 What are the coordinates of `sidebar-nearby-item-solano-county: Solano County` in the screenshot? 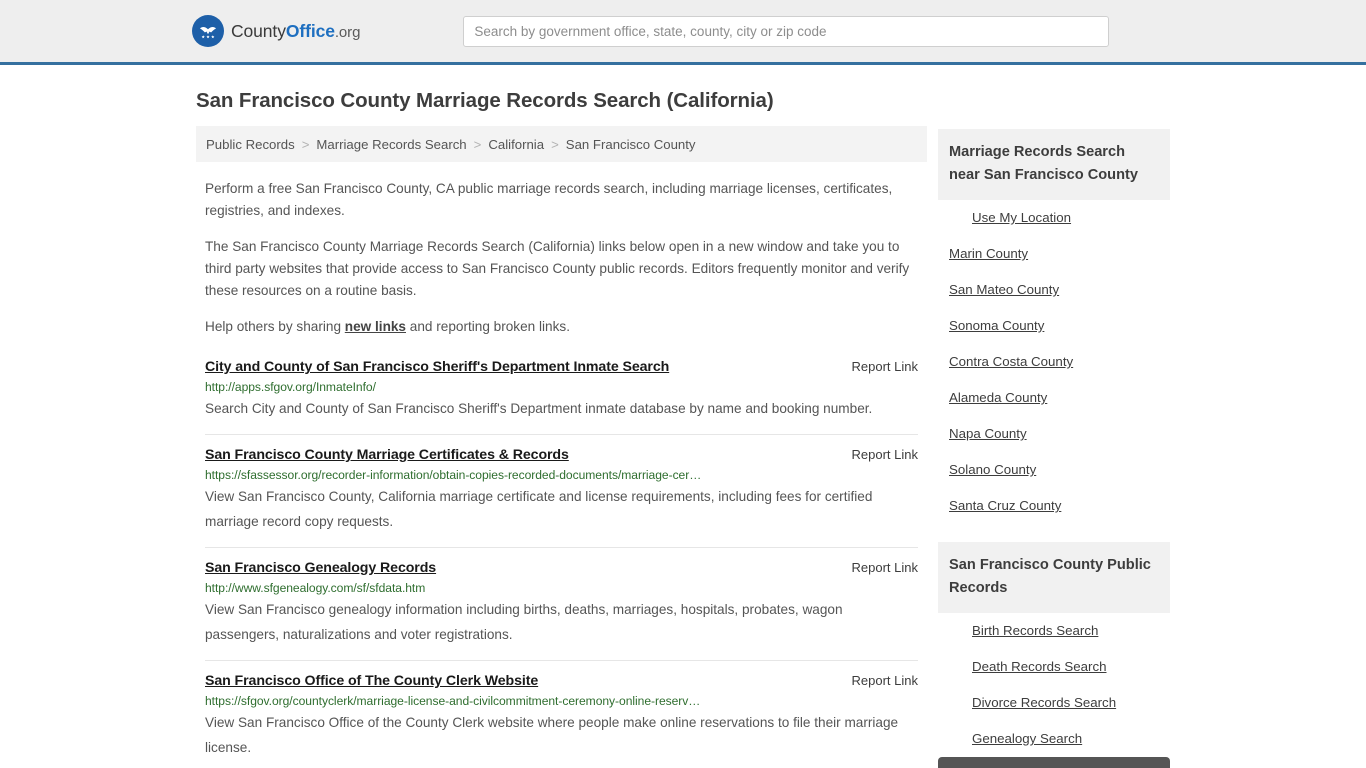 It's located at (1054, 470).